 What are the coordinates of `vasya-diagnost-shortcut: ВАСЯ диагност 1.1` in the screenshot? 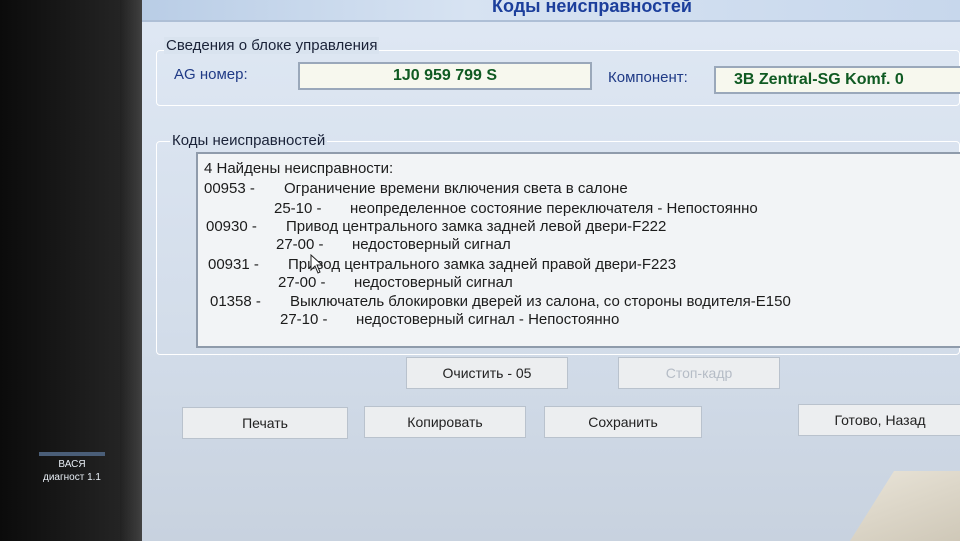 It's located at (72, 468).